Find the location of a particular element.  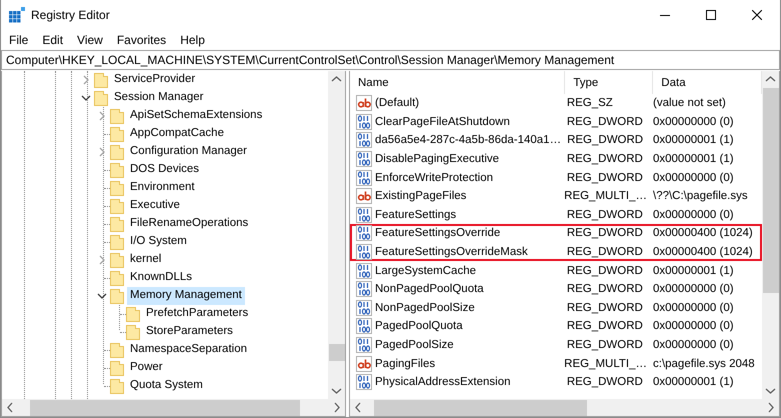

tree-item: Configuration Manager is located at coordinates (188, 152).